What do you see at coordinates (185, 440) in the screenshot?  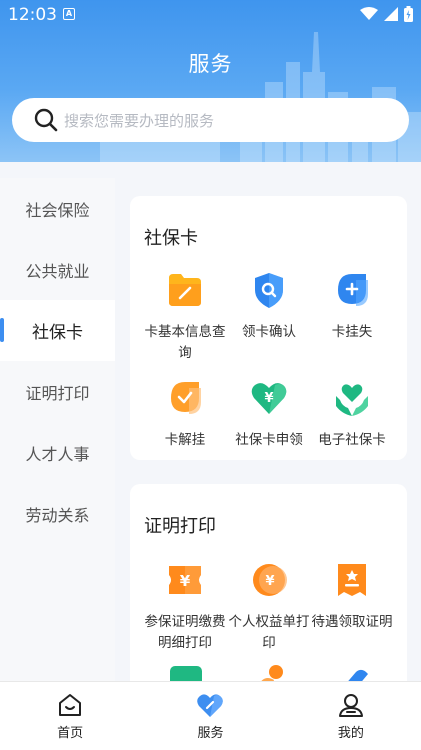 I see `service-label: 卡解挂` at bounding box center [185, 440].